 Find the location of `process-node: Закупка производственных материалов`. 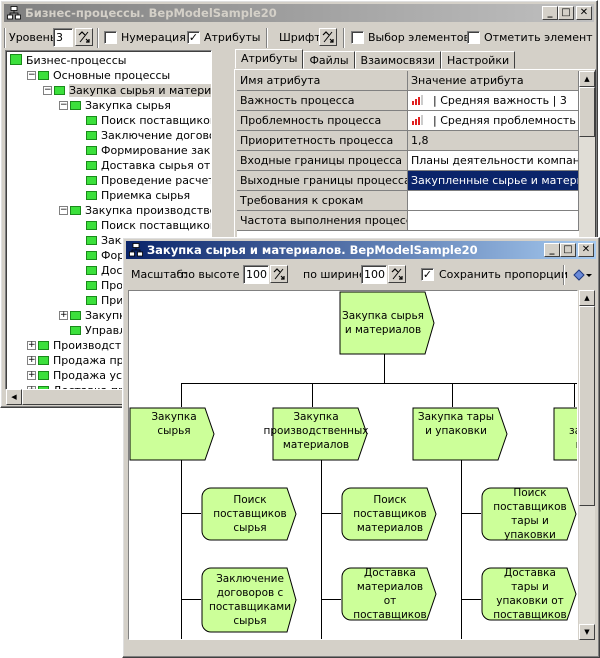

process-node: Закупка производственных материалов is located at coordinates (316, 434).